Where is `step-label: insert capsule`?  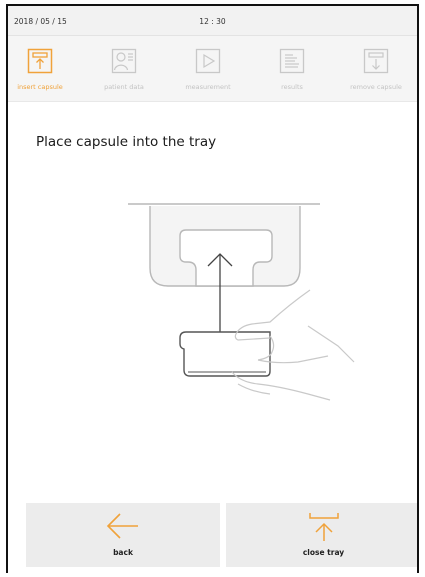
step-label: insert capsule is located at coordinates (40, 87).